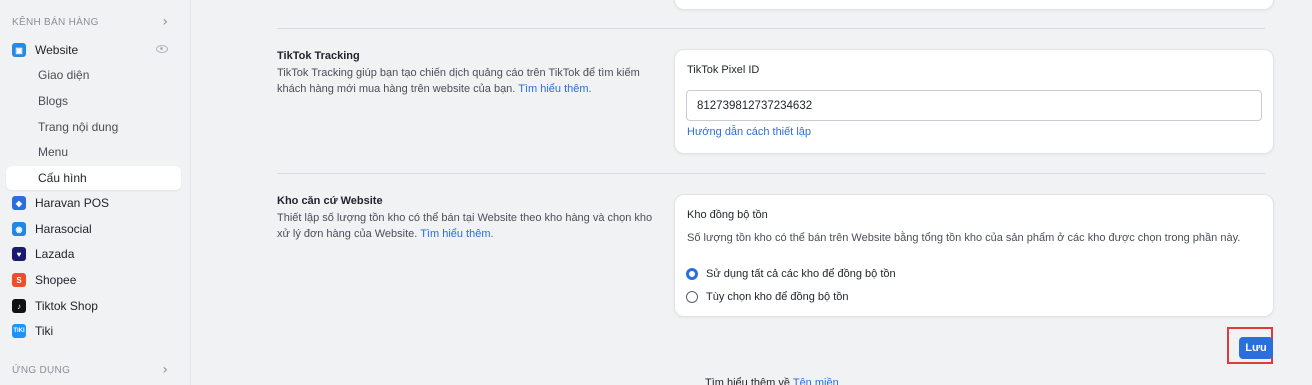 This screenshot has width=1312, height=385. Describe the element at coordinates (330, 201) in the screenshot. I see `warehouse-title: Kho căn cứ Website` at that location.